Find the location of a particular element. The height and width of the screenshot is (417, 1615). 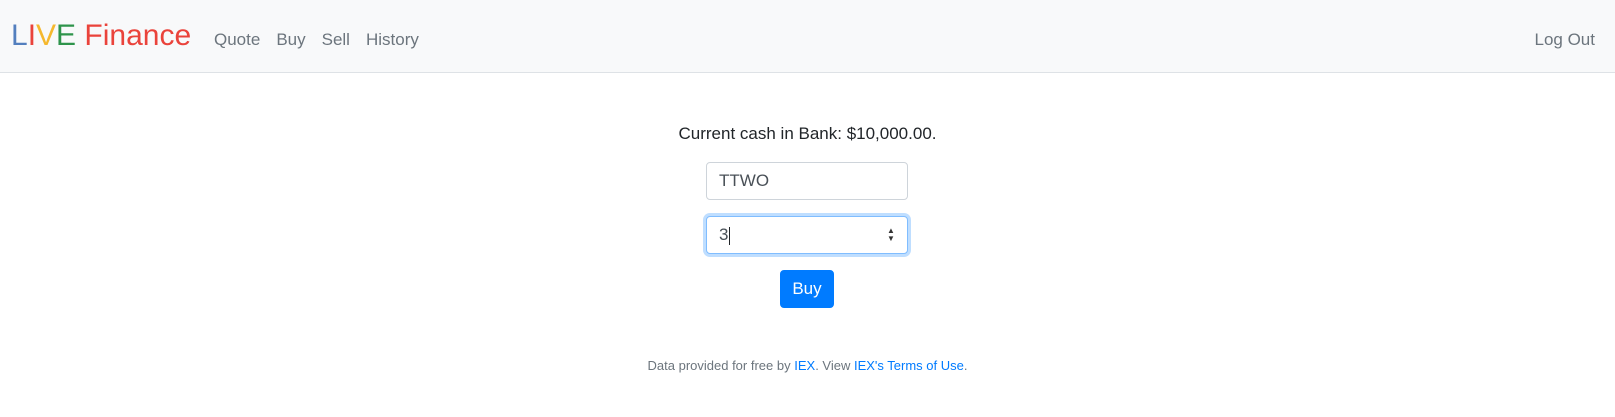

logout-link: Log Out is located at coordinates (1565, 40).